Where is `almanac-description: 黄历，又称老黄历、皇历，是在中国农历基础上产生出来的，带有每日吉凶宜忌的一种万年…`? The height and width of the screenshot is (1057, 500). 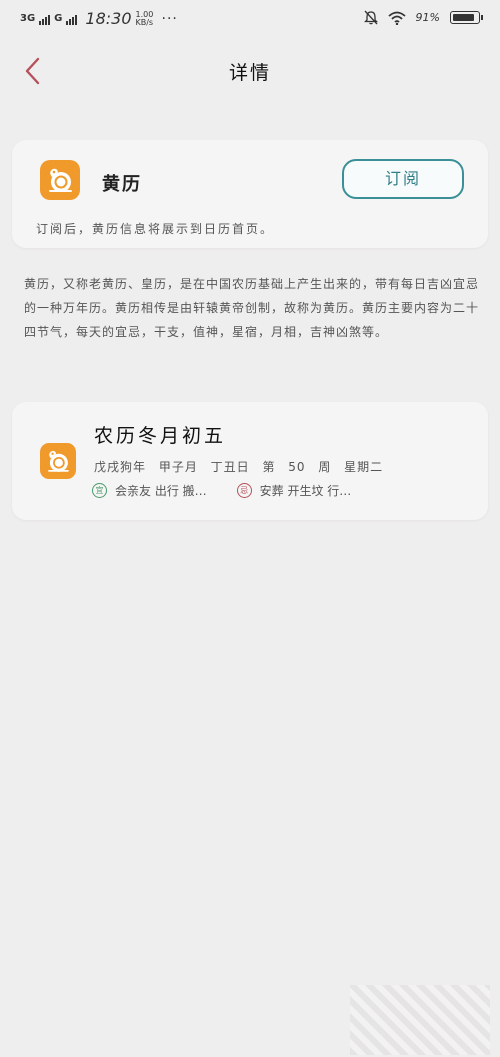 almanac-description: 黄历，又称老黄历、皇历，是在中国农历基础上产生出来的，带有每日吉凶宜忌的一种万年… is located at coordinates (252, 308).